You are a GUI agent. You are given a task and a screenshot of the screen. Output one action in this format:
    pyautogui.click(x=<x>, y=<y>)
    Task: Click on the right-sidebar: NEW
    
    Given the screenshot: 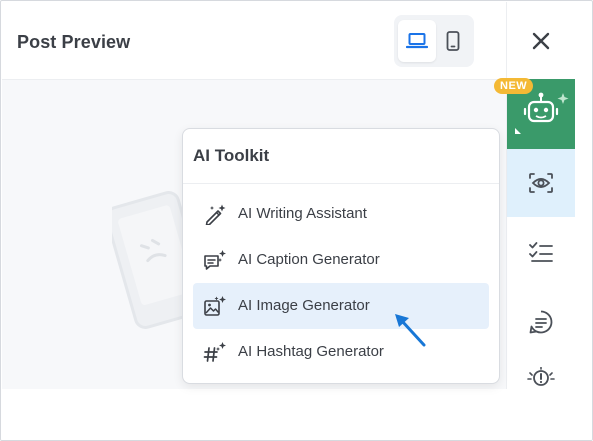 What is the action you would take?
    pyautogui.click(x=534, y=195)
    